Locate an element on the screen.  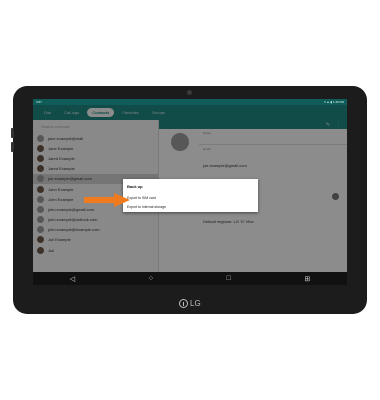
status-icons: ▾ ▲ ▮ 1:46 PM is located at coordinates (334, 102).